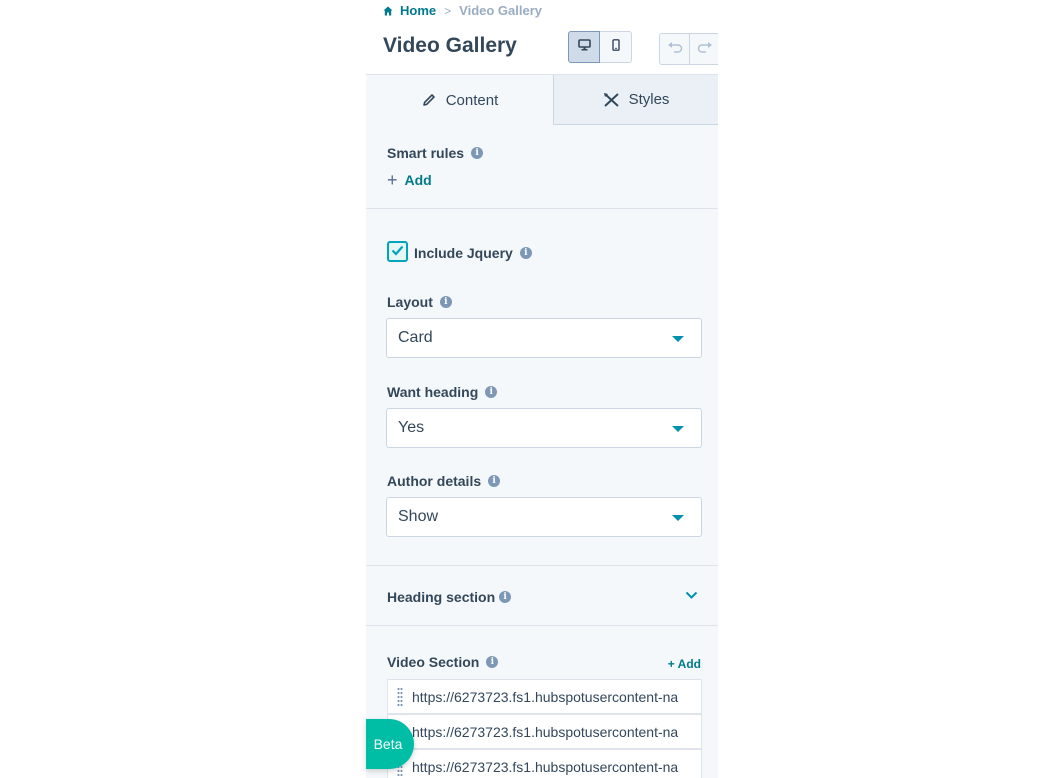  Describe the element at coordinates (418, 516) in the screenshot. I see `author-details-value: Show` at that location.